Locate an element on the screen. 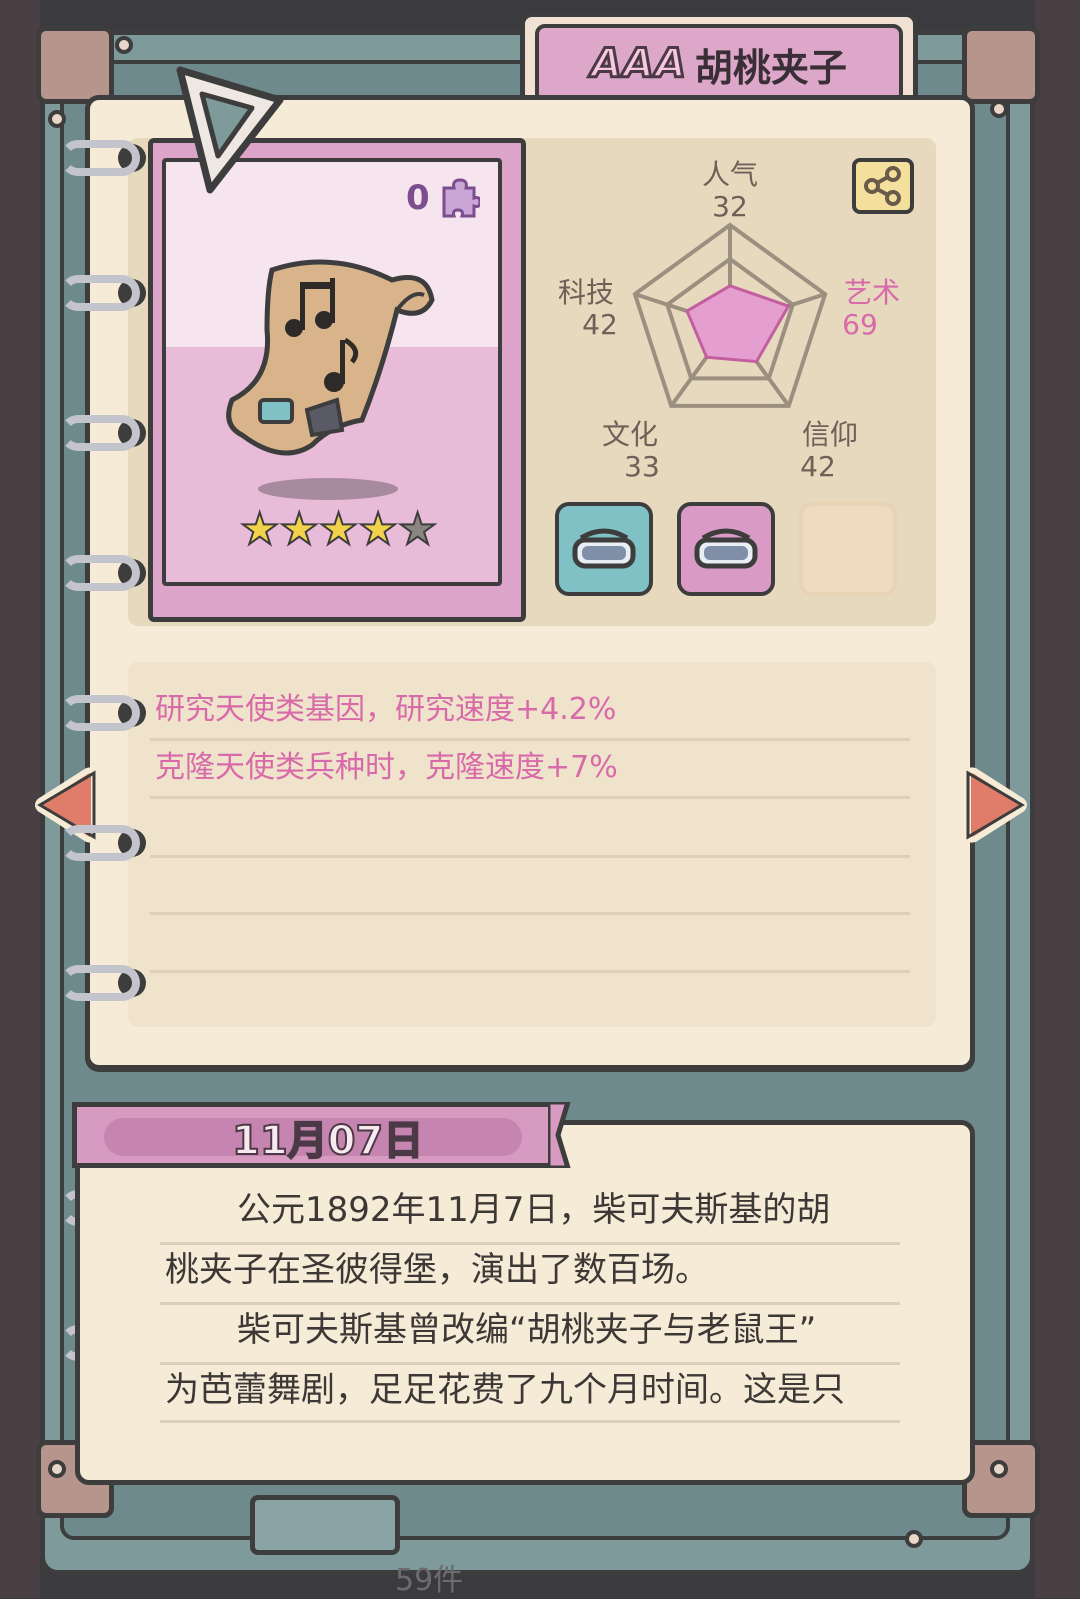  music-scroll-icon is located at coordinates (330, 357).